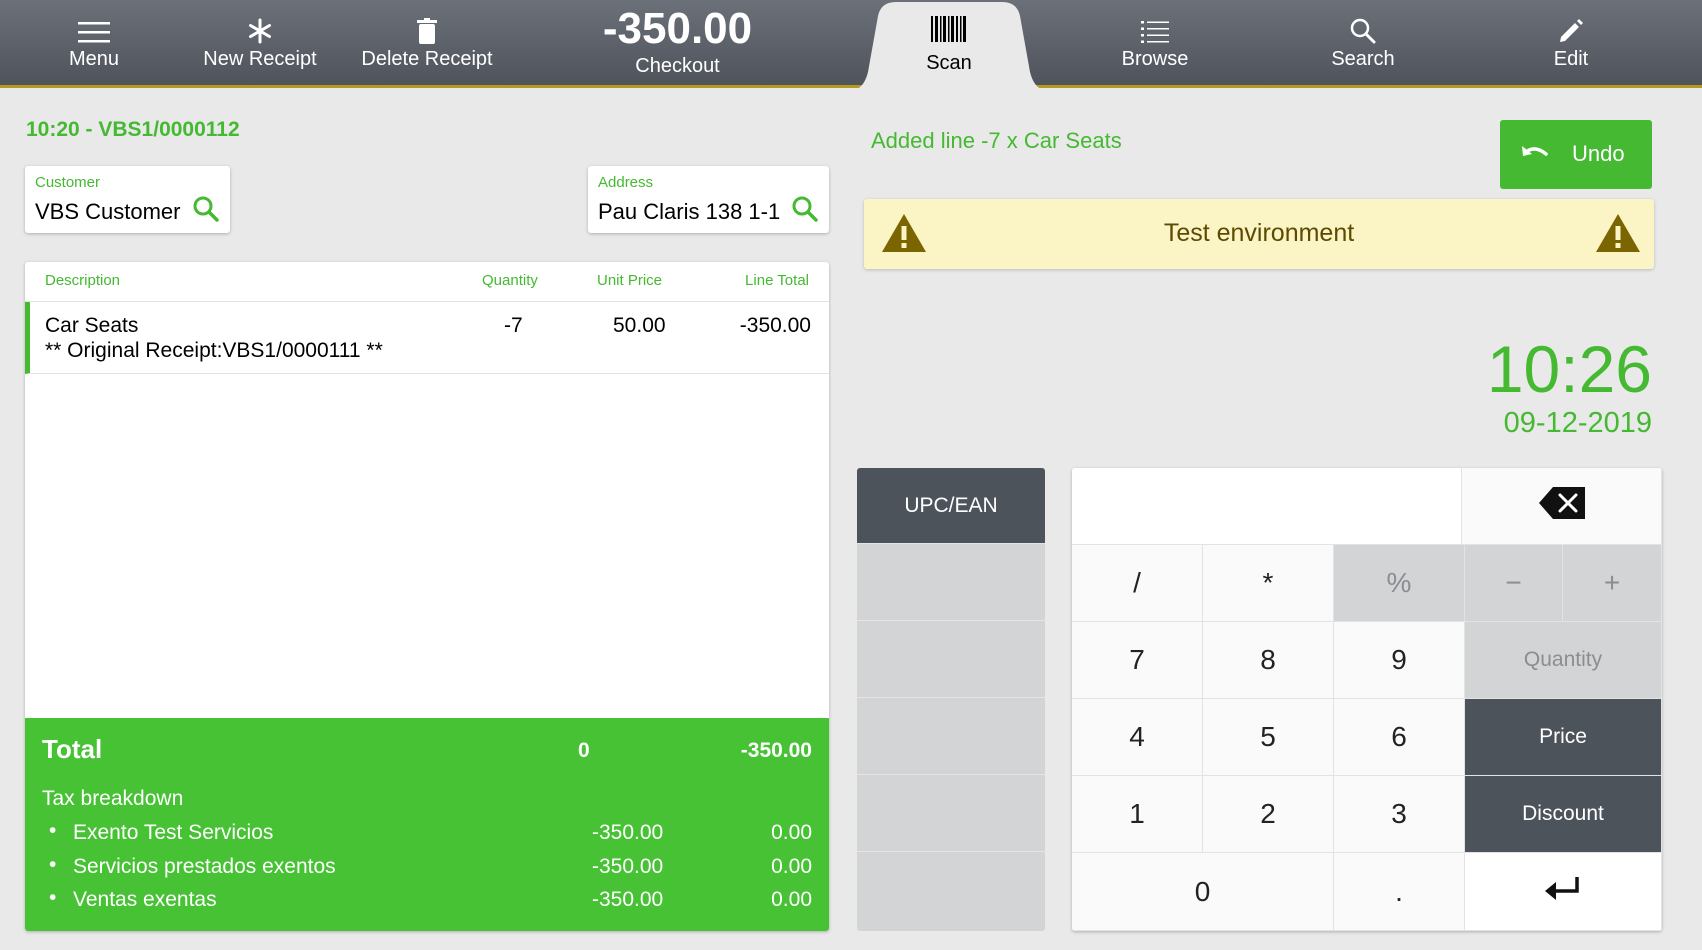  Describe the element at coordinates (1399, 737) in the screenshot. I see `key-6: 6` at that location.